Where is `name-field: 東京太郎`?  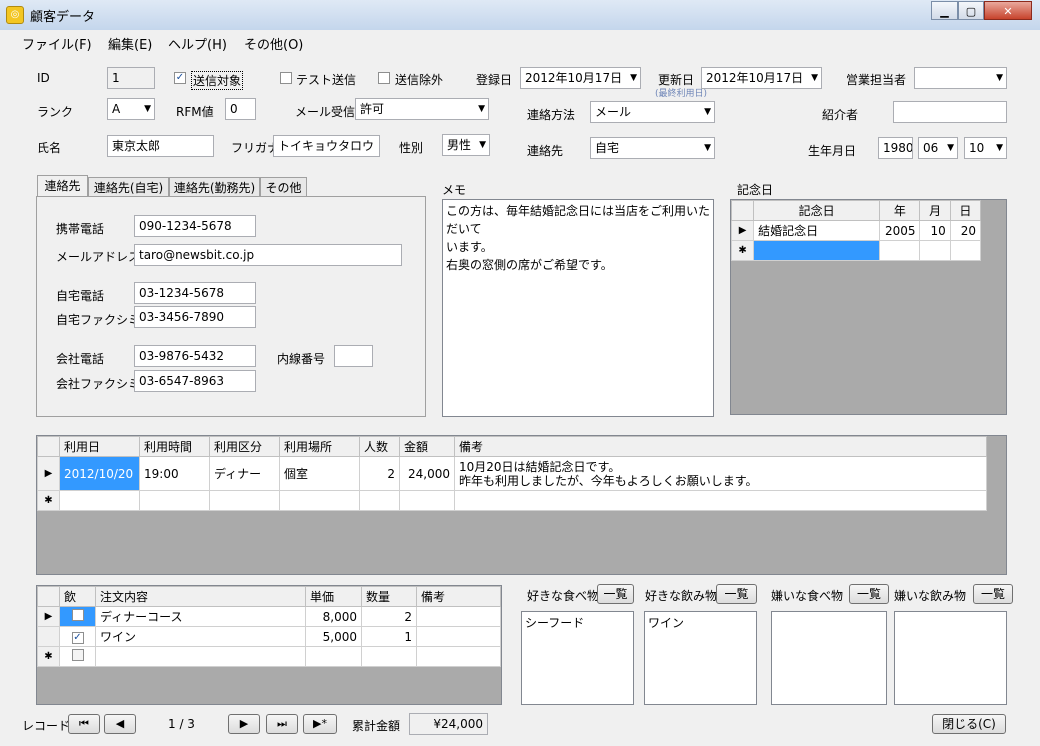
name-field: 東京太郎 is located at coordinates (160, 146).